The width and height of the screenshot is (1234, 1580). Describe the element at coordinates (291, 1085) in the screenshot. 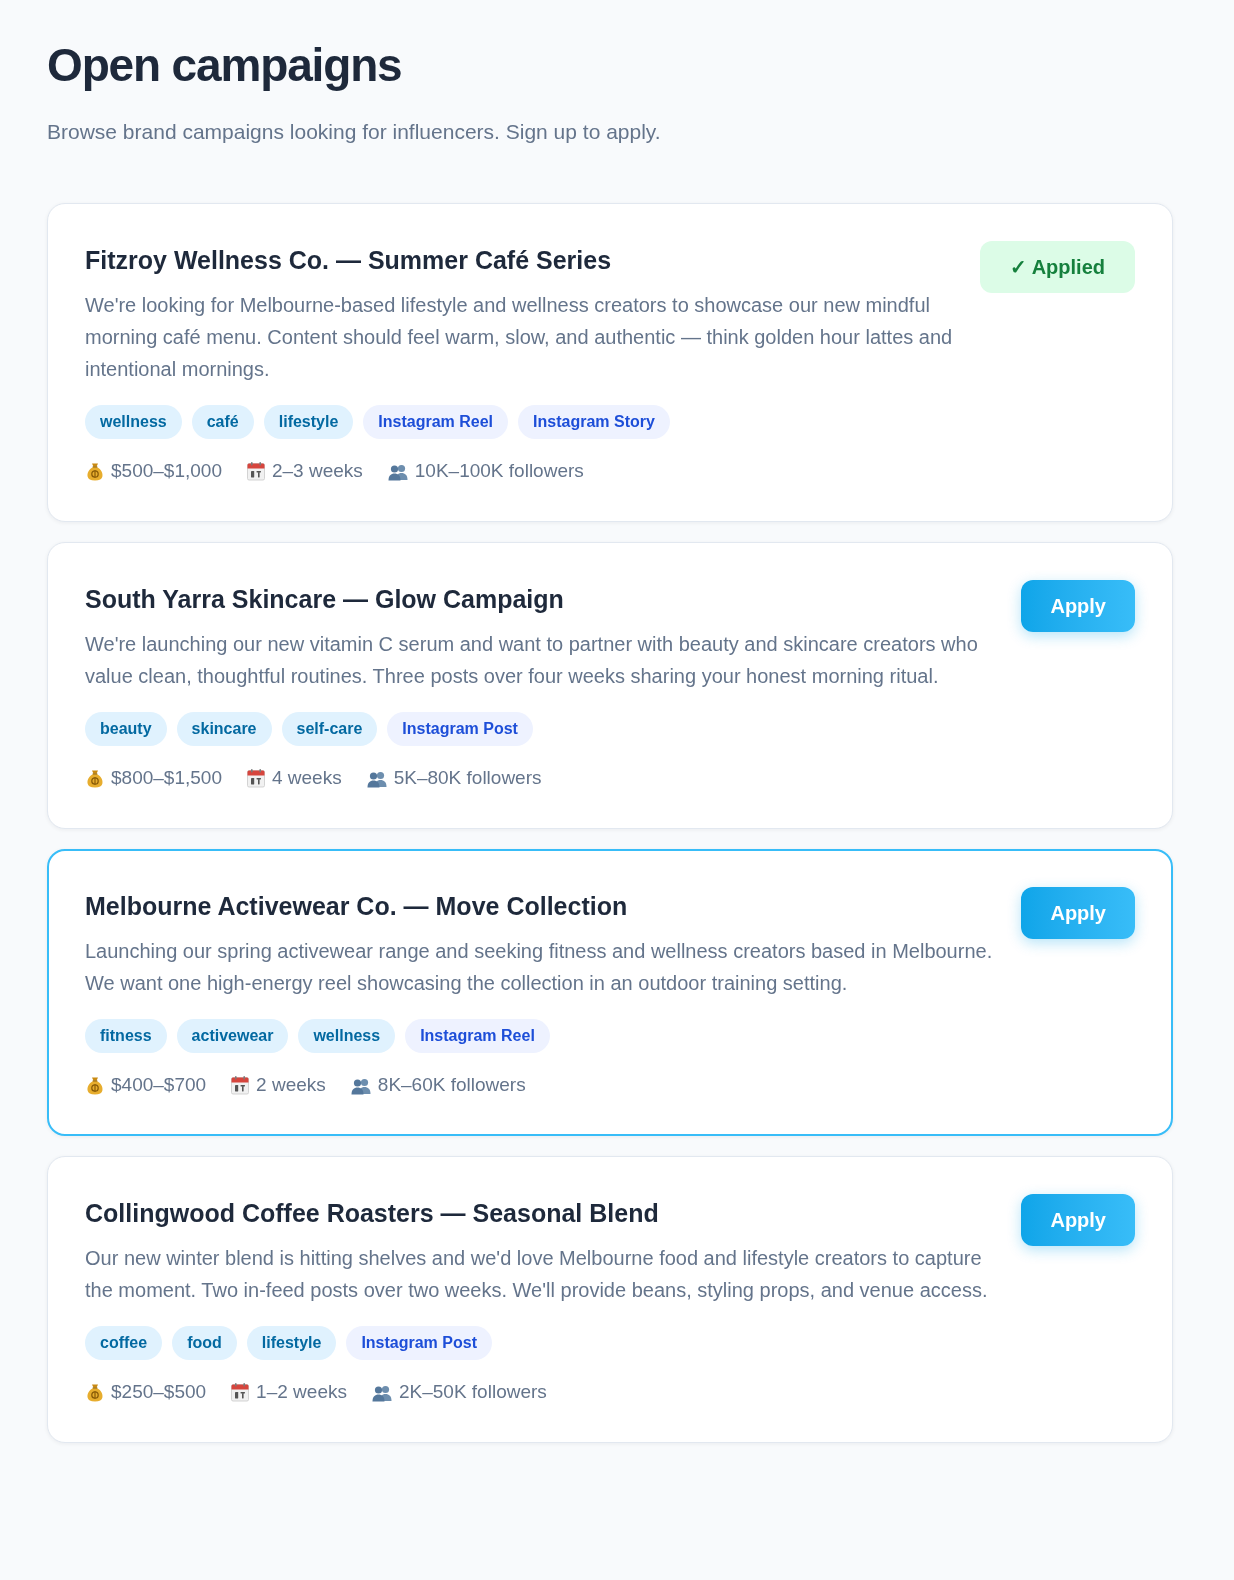

I see `duration-text: 2 weeks` at that location.